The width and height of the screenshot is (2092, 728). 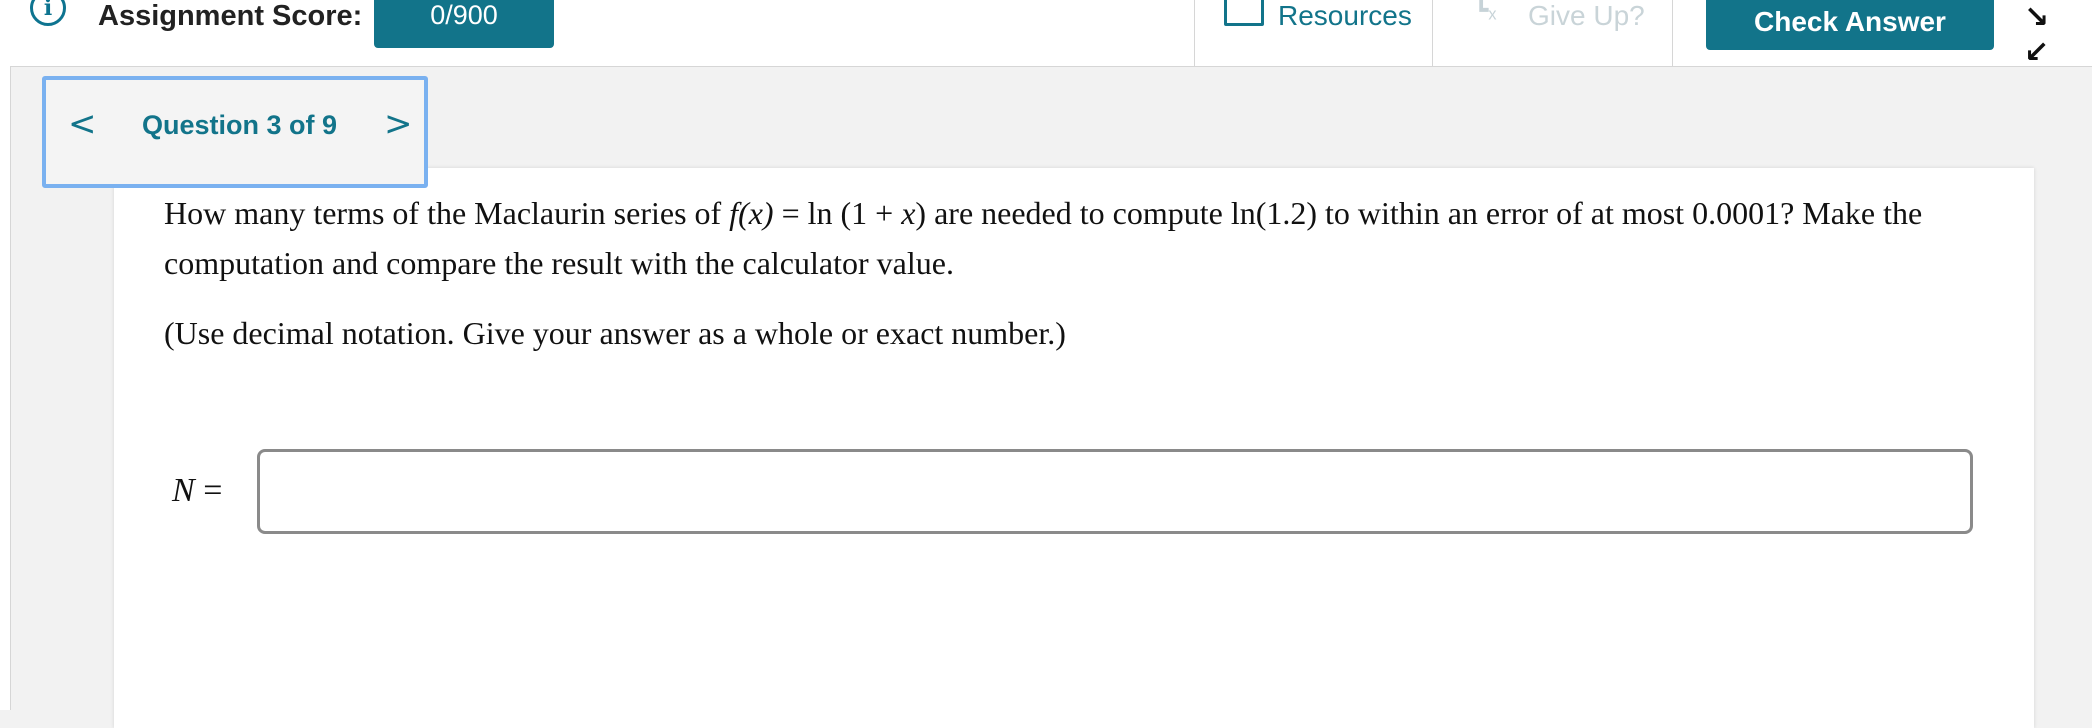 What do you see at coordinates (908, 213) in the screenshot?
I see `variable-x: x` at bounding box center [908, 213].